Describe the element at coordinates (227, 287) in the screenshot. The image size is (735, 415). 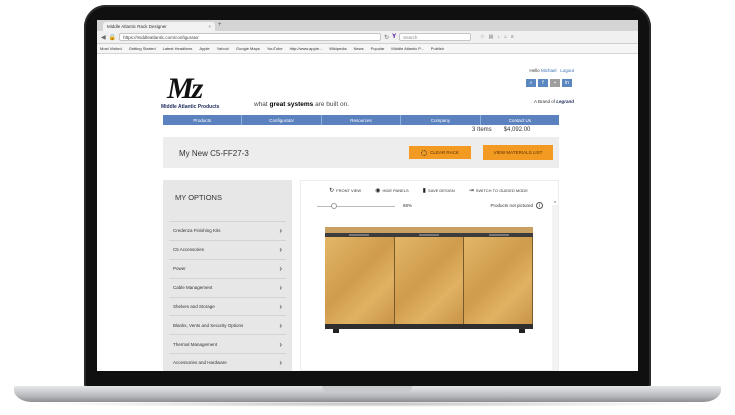
I see `option-item: Cable Management ›` at that location.